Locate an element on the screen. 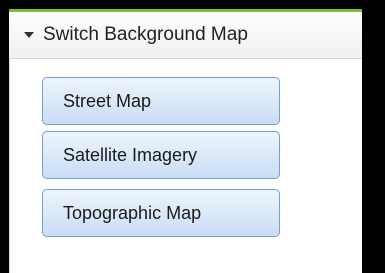 This screenshot has width=385, height=273. panel-title: Switch Background Map is located at coordinates (145, 34).